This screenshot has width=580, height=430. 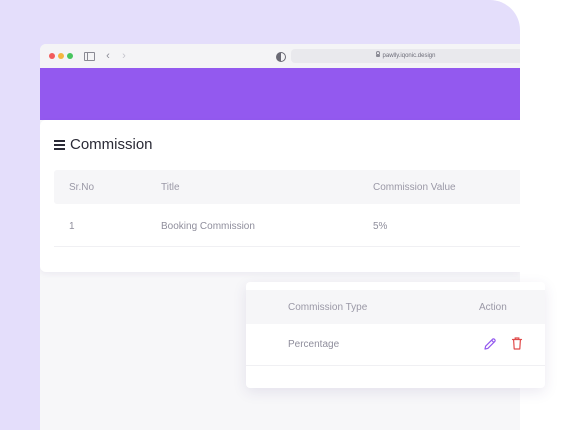 I want to click on browser-titlebar: ‹ › pawlly.iqonic.design, so click(x=280, y=56).